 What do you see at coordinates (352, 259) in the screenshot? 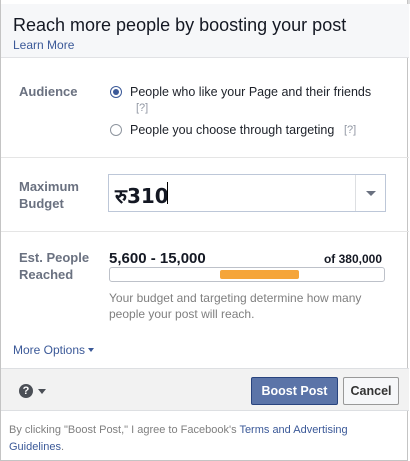
I see `reach-total-value: of 380,000` at bounding box center [352, 259].